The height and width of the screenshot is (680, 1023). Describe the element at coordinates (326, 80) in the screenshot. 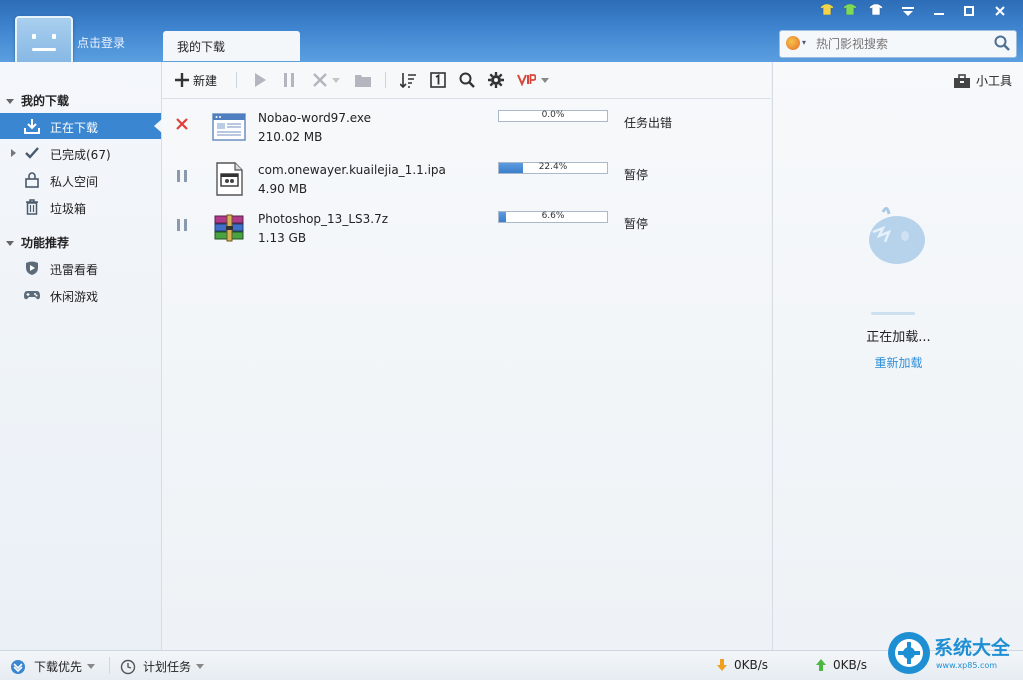

I see `delete-button` at that location.